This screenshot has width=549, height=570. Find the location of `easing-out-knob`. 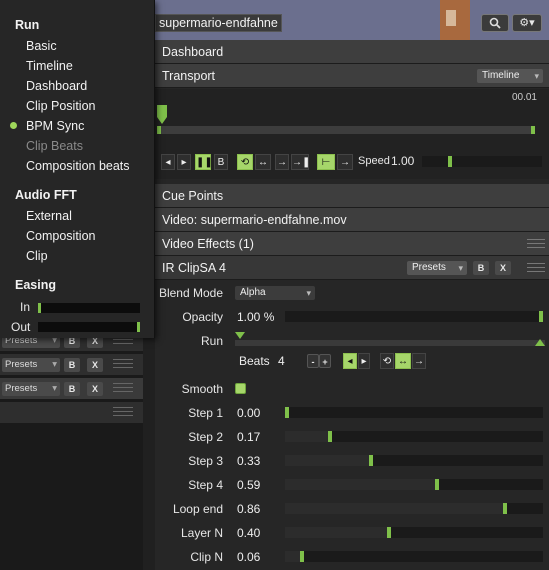

easing-out-knob is located at coordinates (138, 327).